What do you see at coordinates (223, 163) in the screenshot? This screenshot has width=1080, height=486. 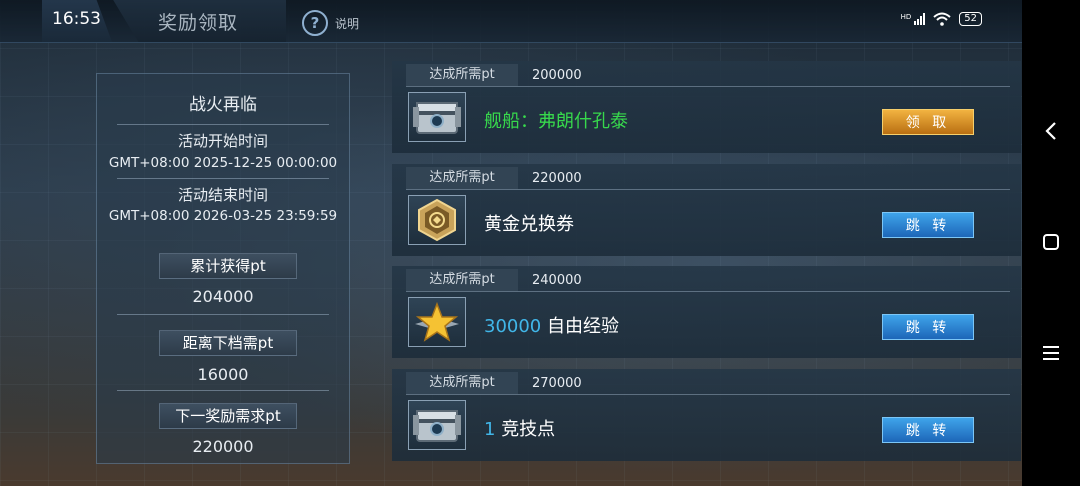 I see `start-time-value: GMT+08:00 2025-12-25 00:00:00` at bounding box center [223, 163].